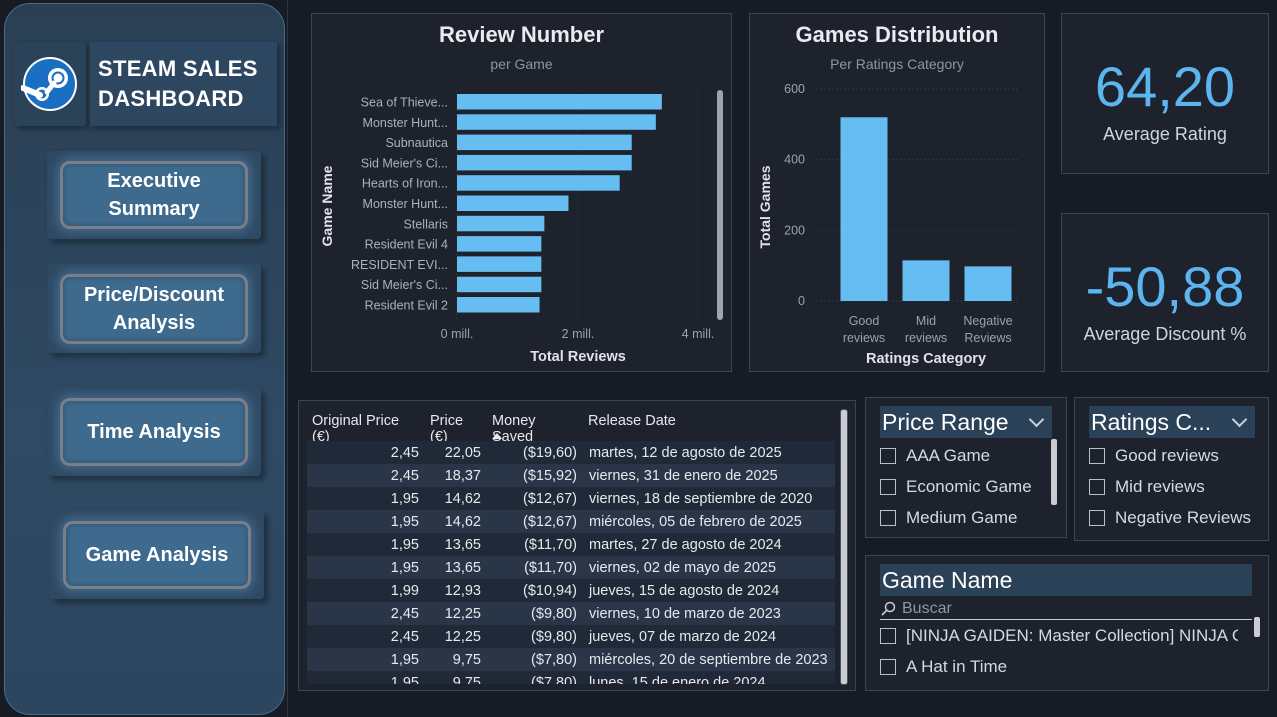  Describe the element at coordinates (720, 205) in the screenshot. I see `review-scrollbar-thumb` at that location.